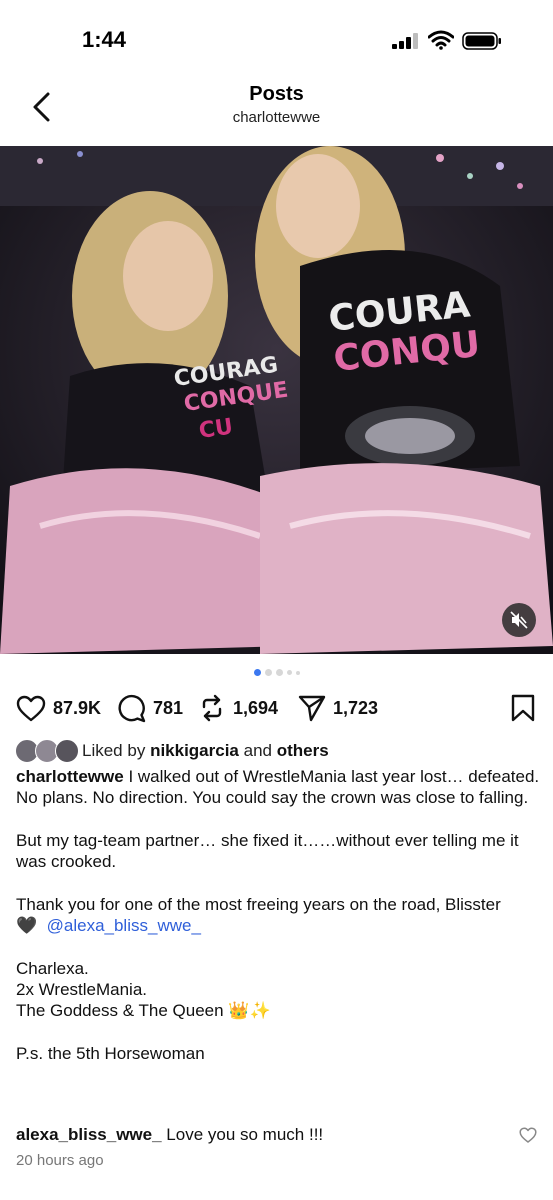  What do you see at coordinates (215, 428) in the screenshot?
I see `svg-text: CU` at bounding box center [215, 428].